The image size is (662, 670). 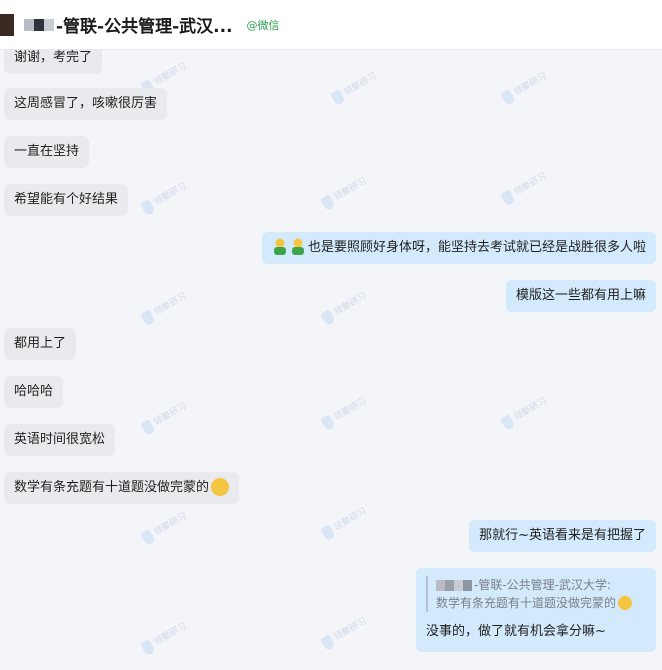 I want to click on message-bubble: 都用上了, so click(x=40, y=344).